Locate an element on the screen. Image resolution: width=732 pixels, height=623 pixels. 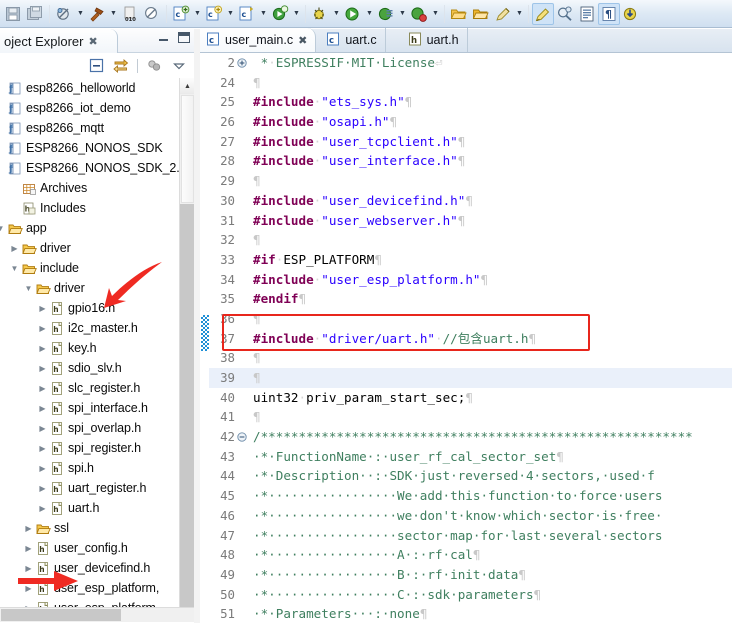
fold-expand-icon is located at coordinates (242, 63).